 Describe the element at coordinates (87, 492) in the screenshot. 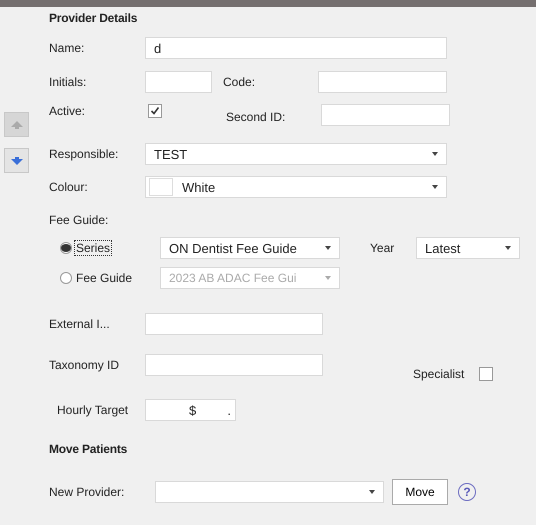

I see `field-label: New Provider:` at that location.